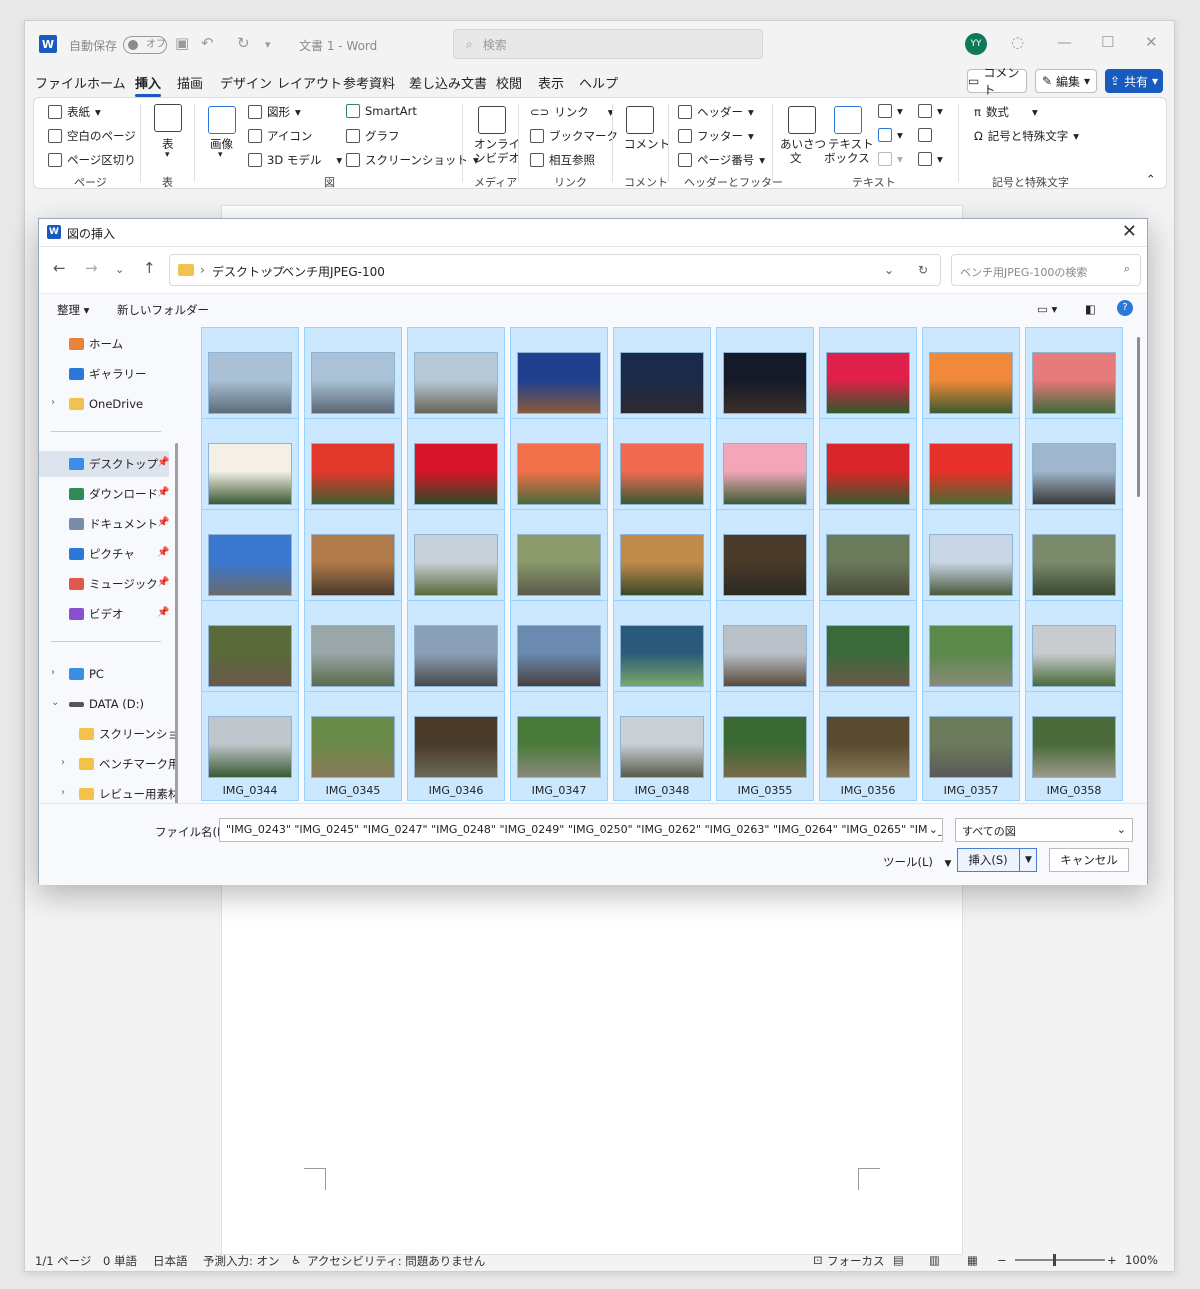  What do you see at coordinates (59, 268) in the screenshot?
I see `back-arrow-icon: ←` at bounding box center [59, 268].